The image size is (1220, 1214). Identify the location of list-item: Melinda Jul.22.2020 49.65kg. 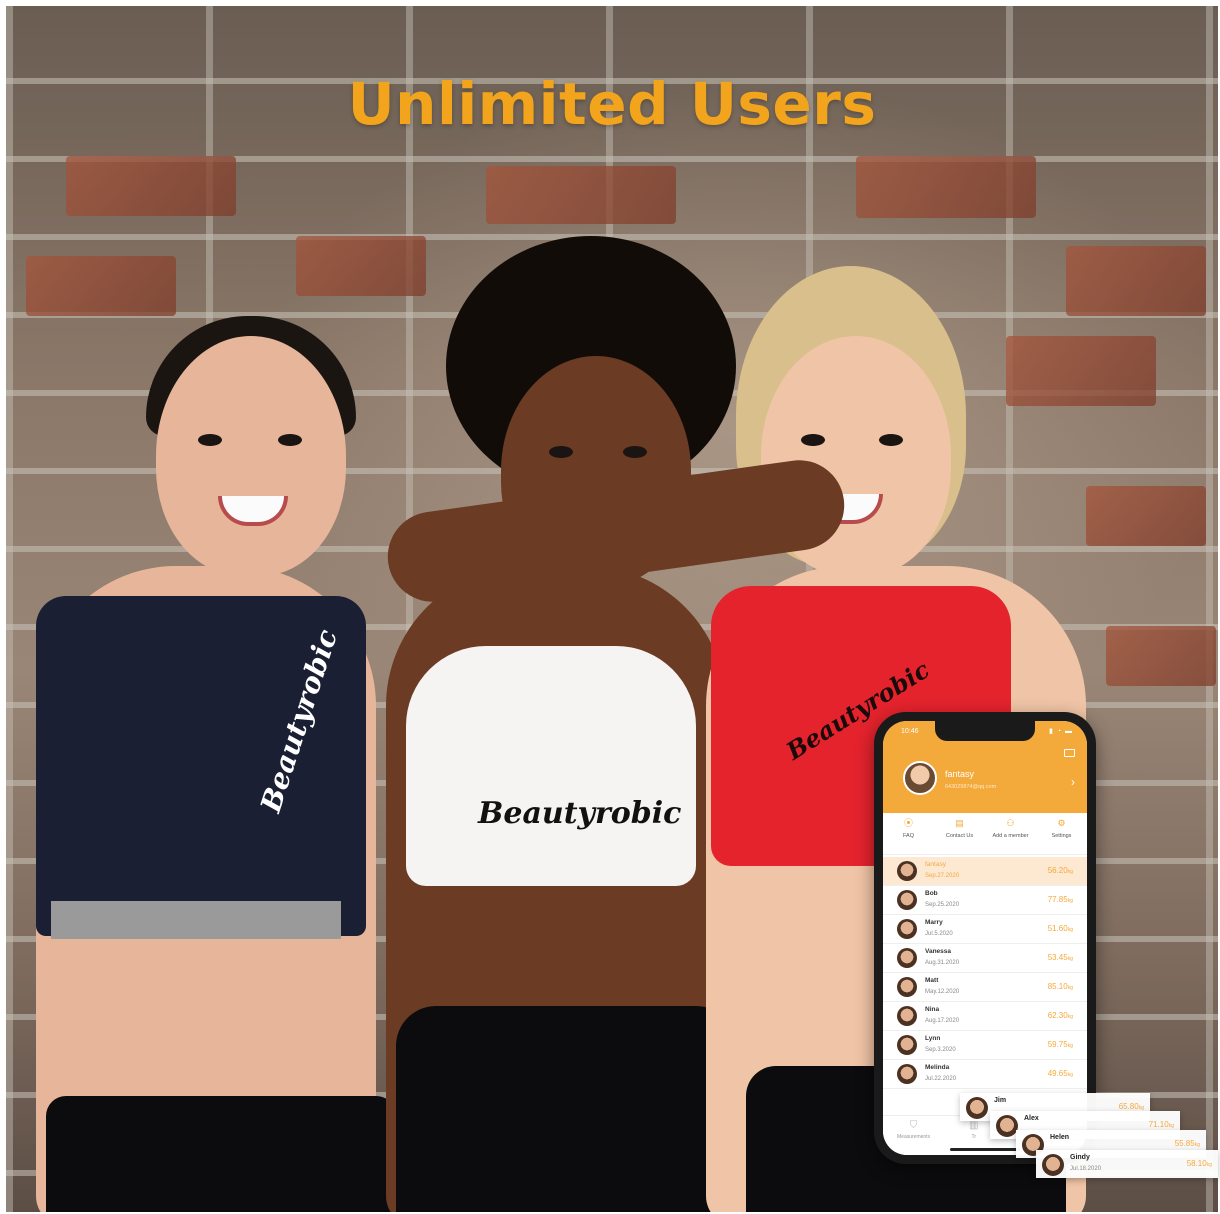
(985, 1074).